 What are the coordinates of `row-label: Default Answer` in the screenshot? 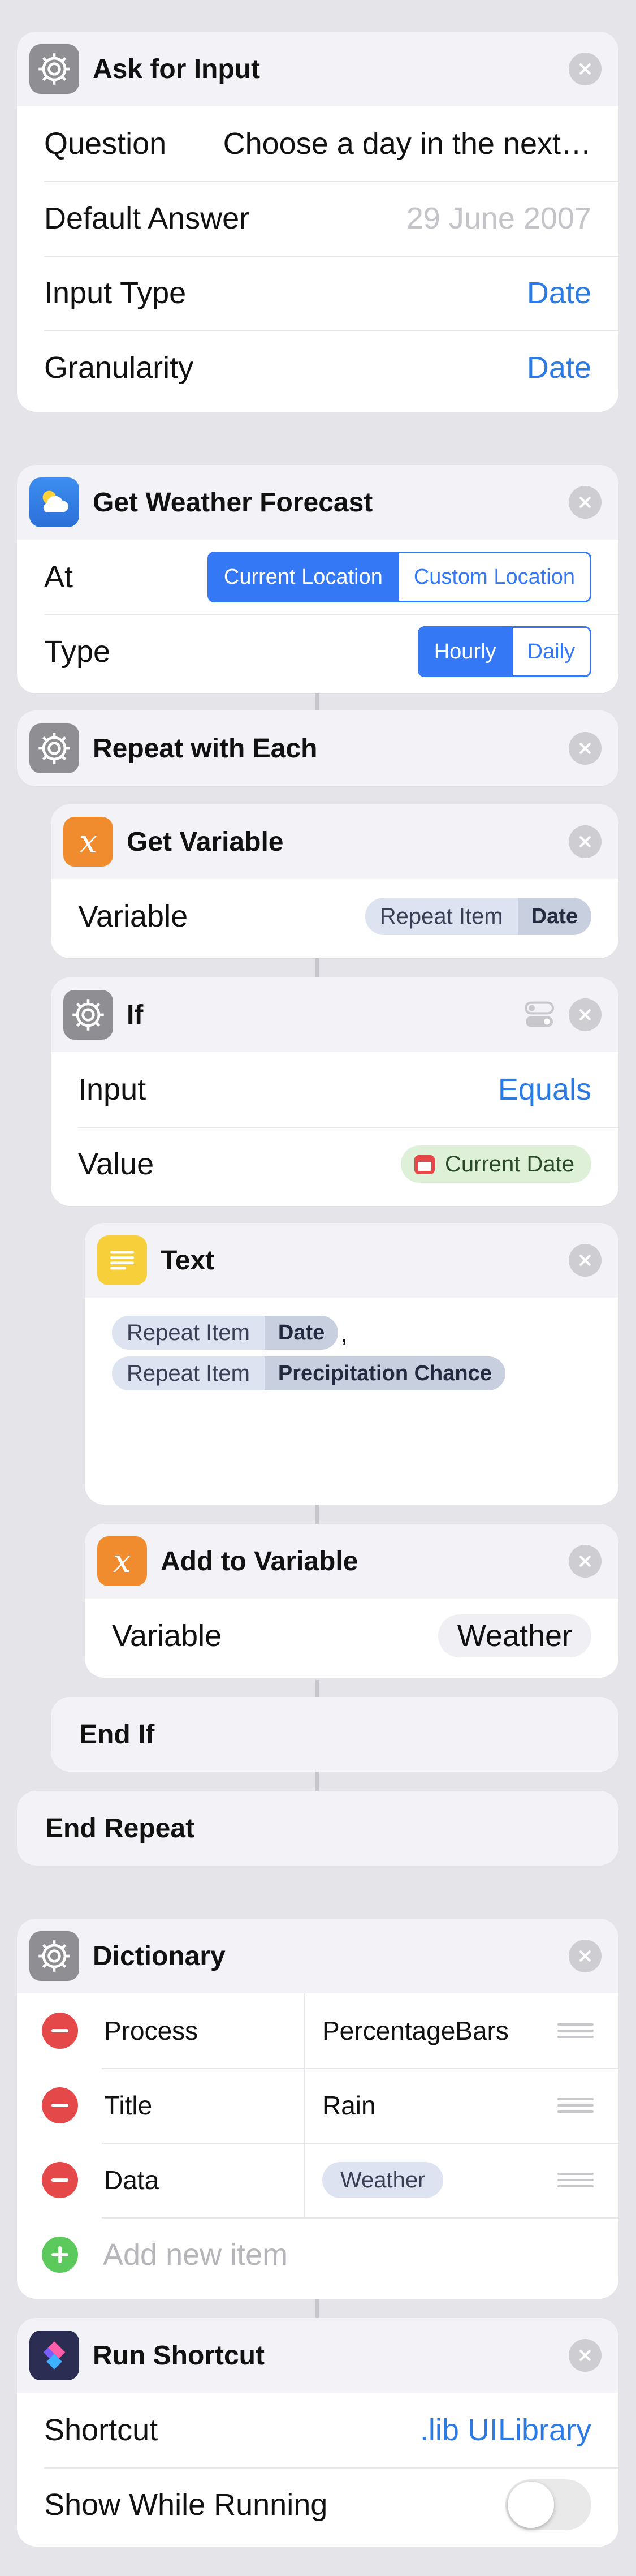 It's located at (147, 218).